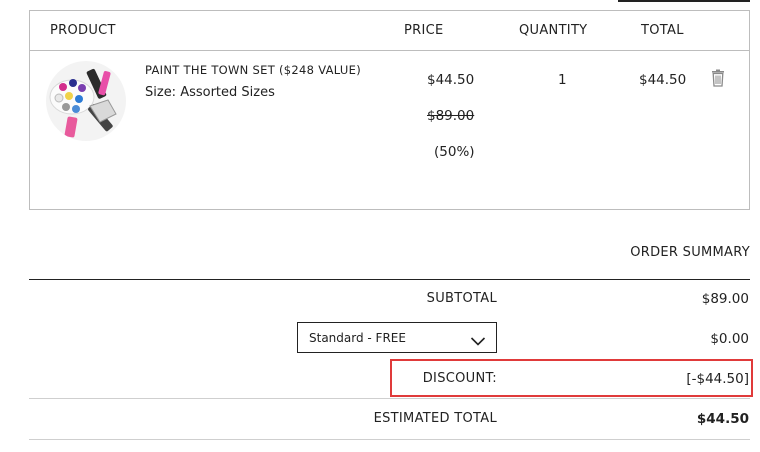  What do you see at coordinates (451, 80) in the screenshot?
I see `sale-price: $44.50` at bounding box center [451, 80].